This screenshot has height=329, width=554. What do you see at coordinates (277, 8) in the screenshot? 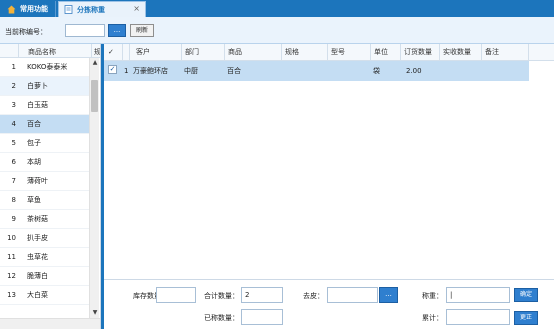
I see `tab-bar: 常用功能 分拣称重 ×` at bounding box center [277, 8].